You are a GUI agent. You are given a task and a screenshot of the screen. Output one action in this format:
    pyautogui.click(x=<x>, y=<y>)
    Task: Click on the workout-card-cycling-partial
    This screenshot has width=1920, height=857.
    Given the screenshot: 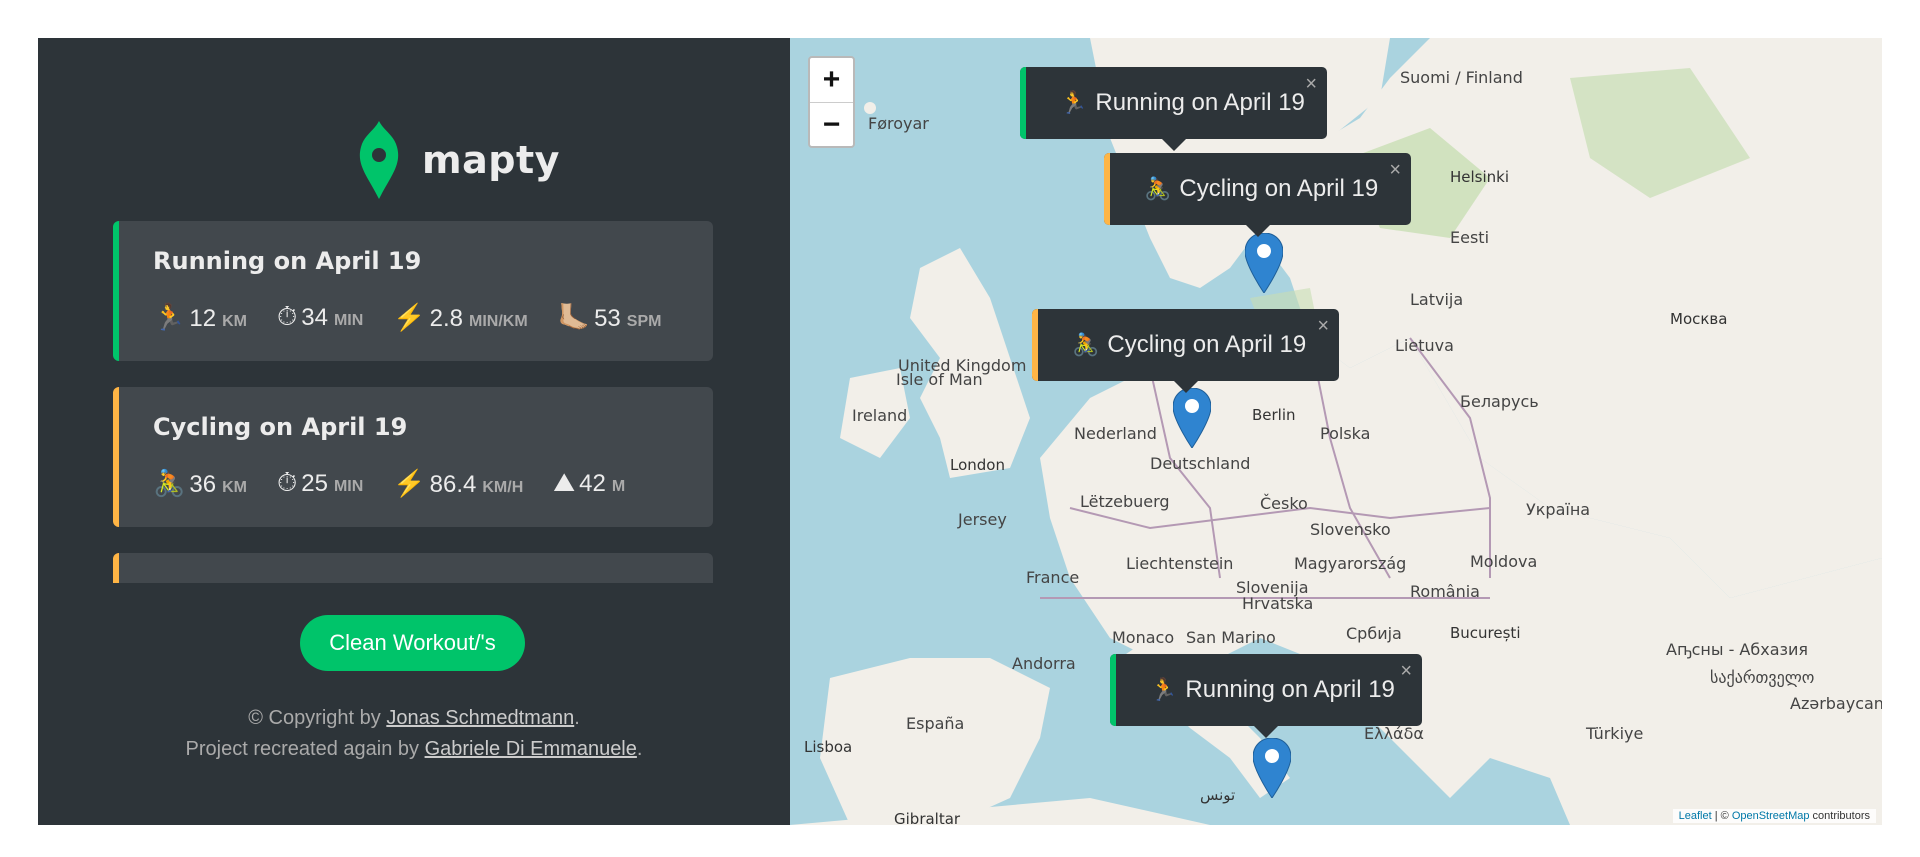 What is the action you would take?
    pyautogui.click(x=413, y=568)
    